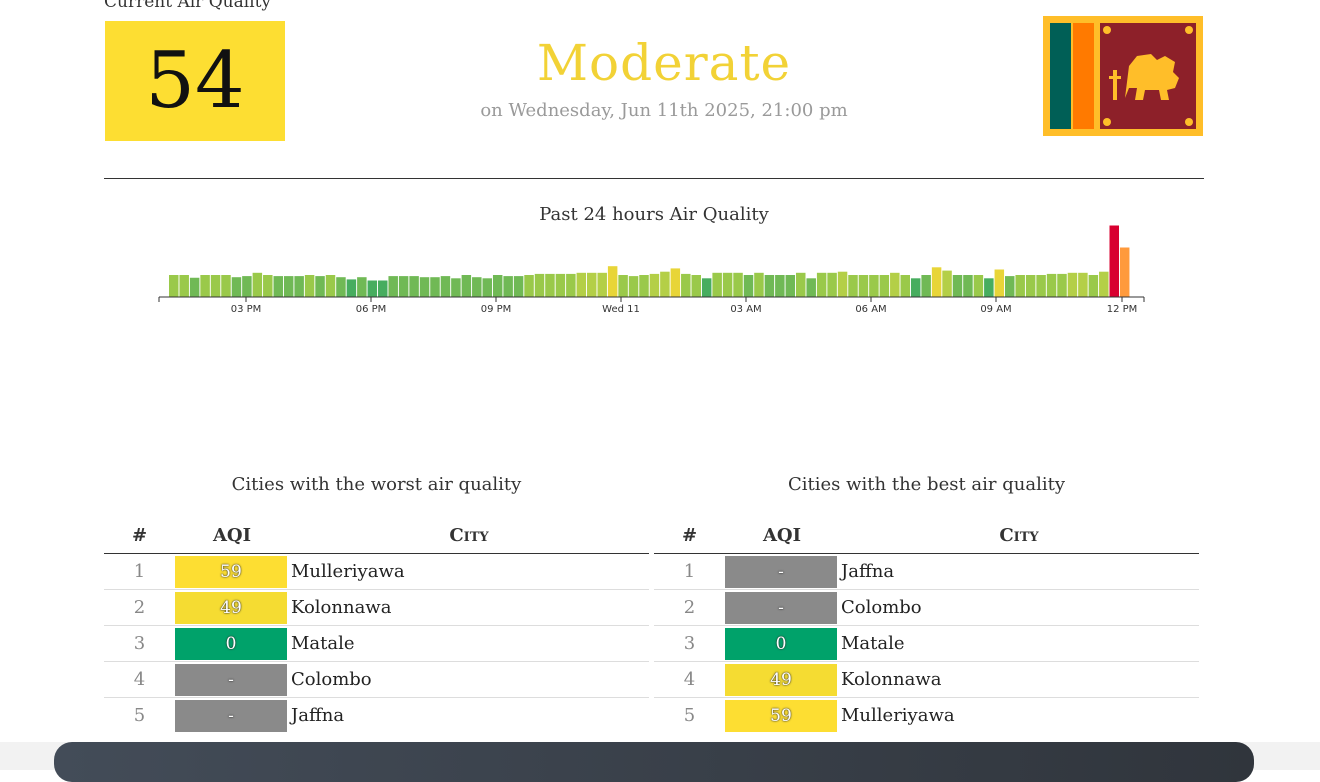 This screenshot has height=782, width=1320. What do you see at coordinates (469, 643) in the screenshot?
I see `city-link: Matale` at bounding box center [469, 643].